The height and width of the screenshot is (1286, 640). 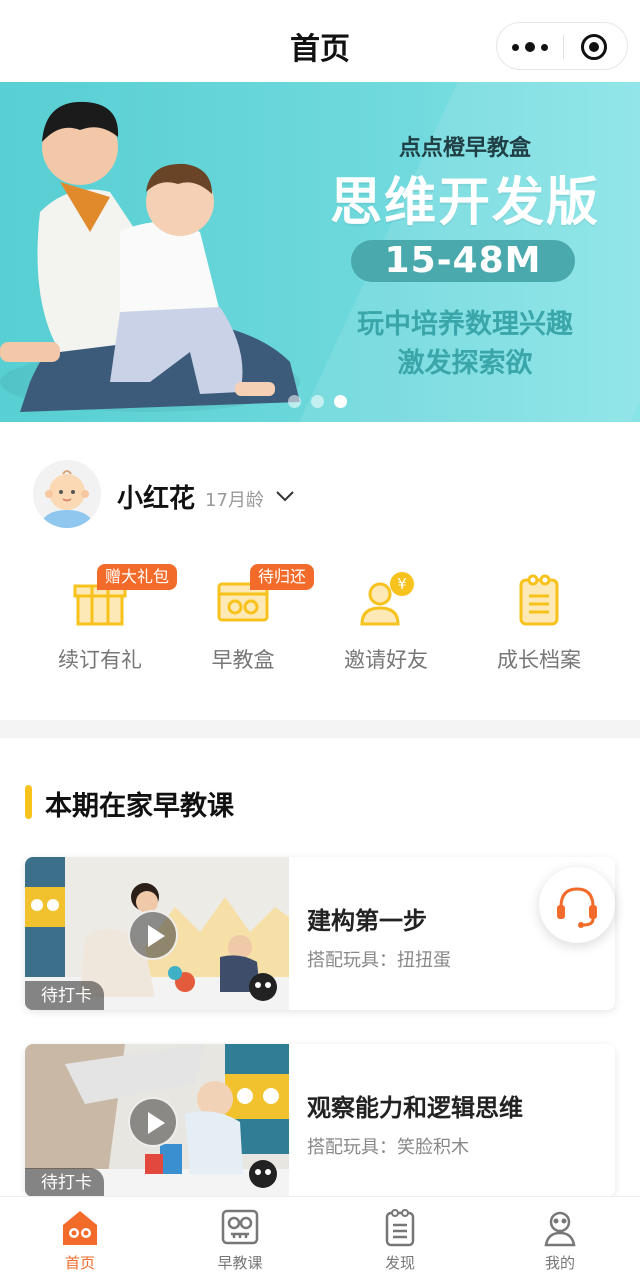 I want to click on profile-icon, so click(x=560, y=1229).